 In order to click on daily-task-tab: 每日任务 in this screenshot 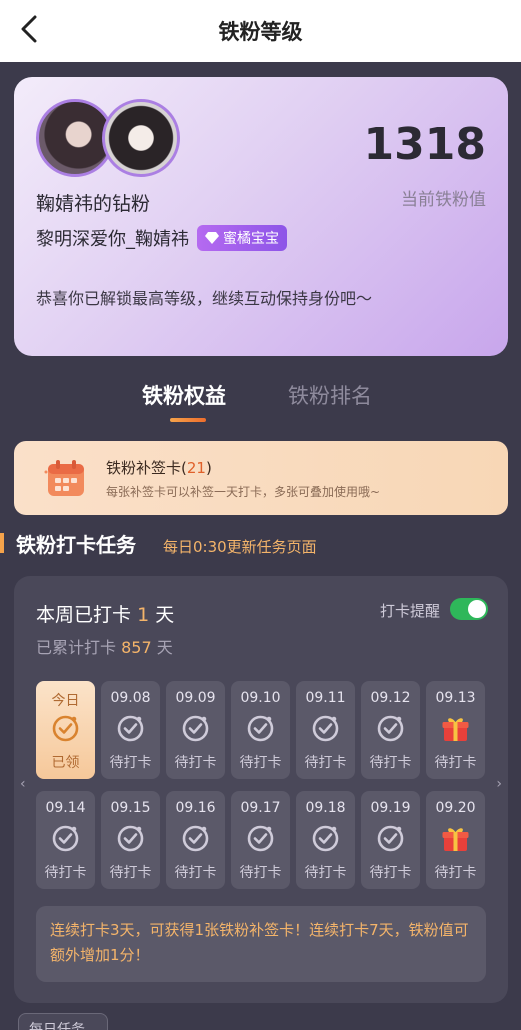, I will do `click(63, 1021)`.